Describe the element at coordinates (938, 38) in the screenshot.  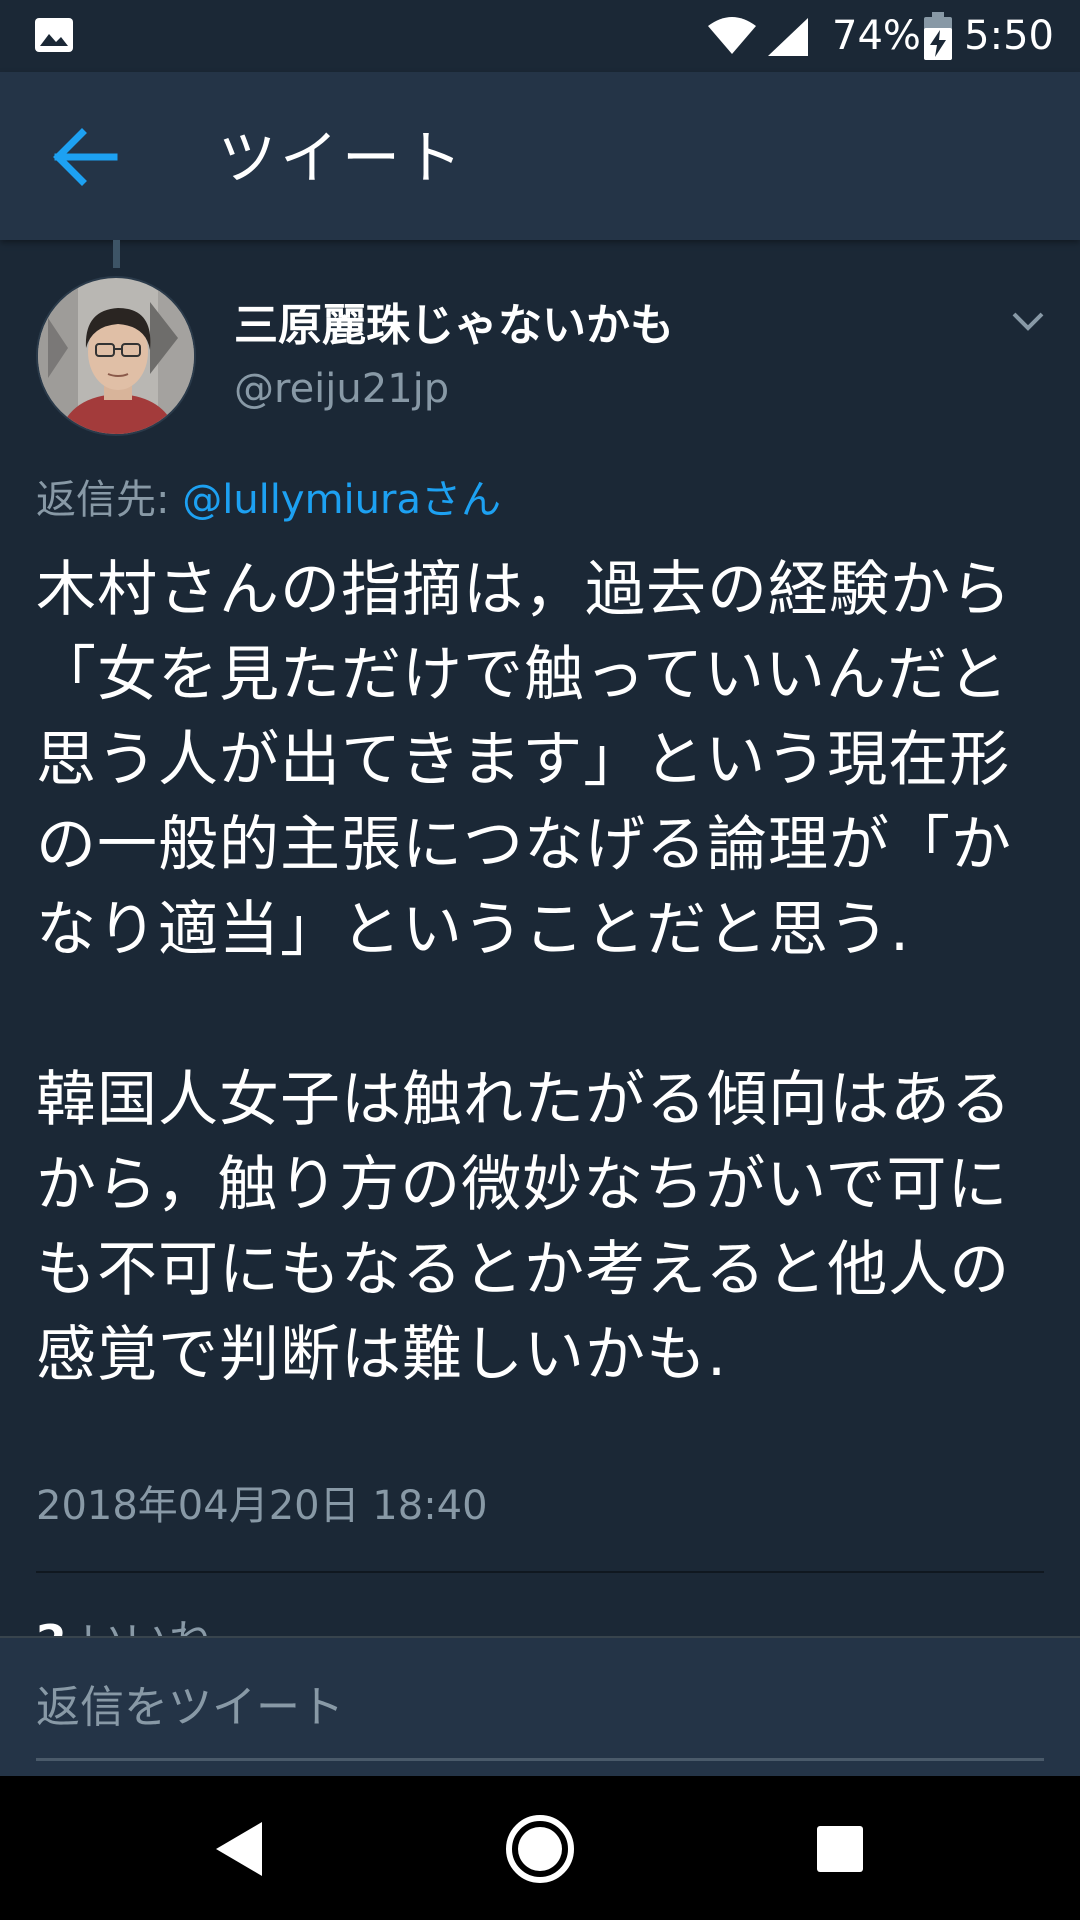
I see `battery-charging-icon` at that location.